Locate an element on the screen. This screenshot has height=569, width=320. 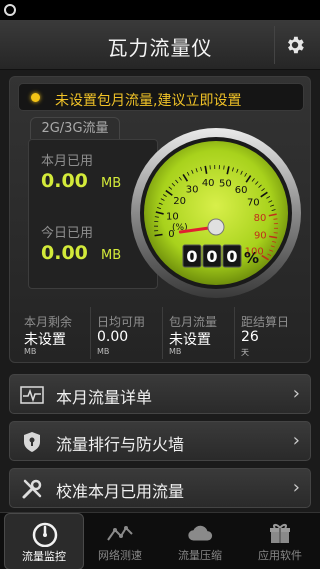
menu-label: 校准本月已用流量 is located at coordinates (120, 491).